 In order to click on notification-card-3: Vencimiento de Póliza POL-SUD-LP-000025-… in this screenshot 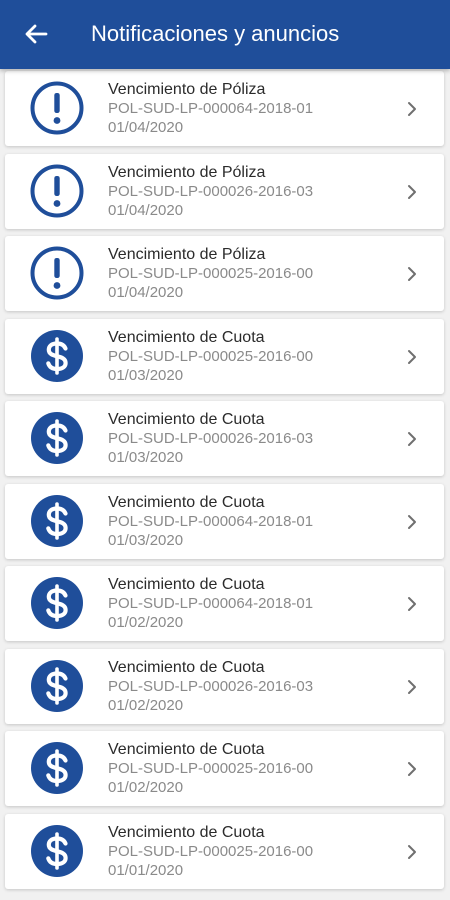, I will do `click(224, 273)`.